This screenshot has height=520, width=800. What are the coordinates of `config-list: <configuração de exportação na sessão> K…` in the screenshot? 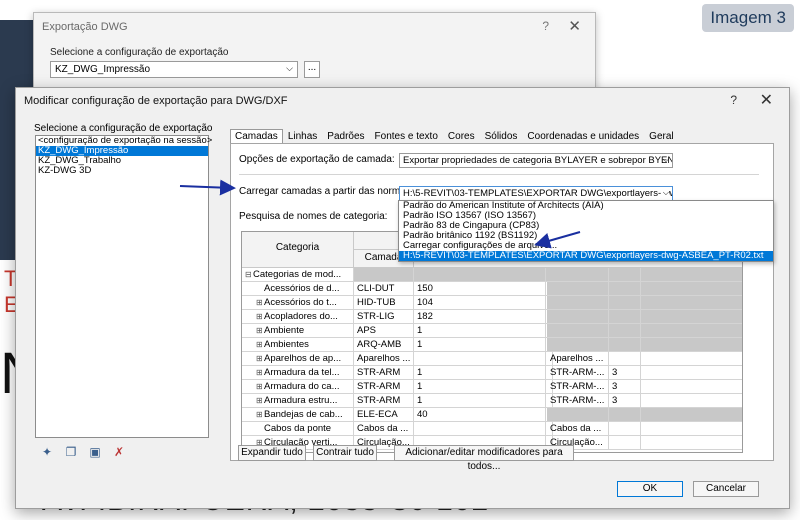 It's located at (123, 286).